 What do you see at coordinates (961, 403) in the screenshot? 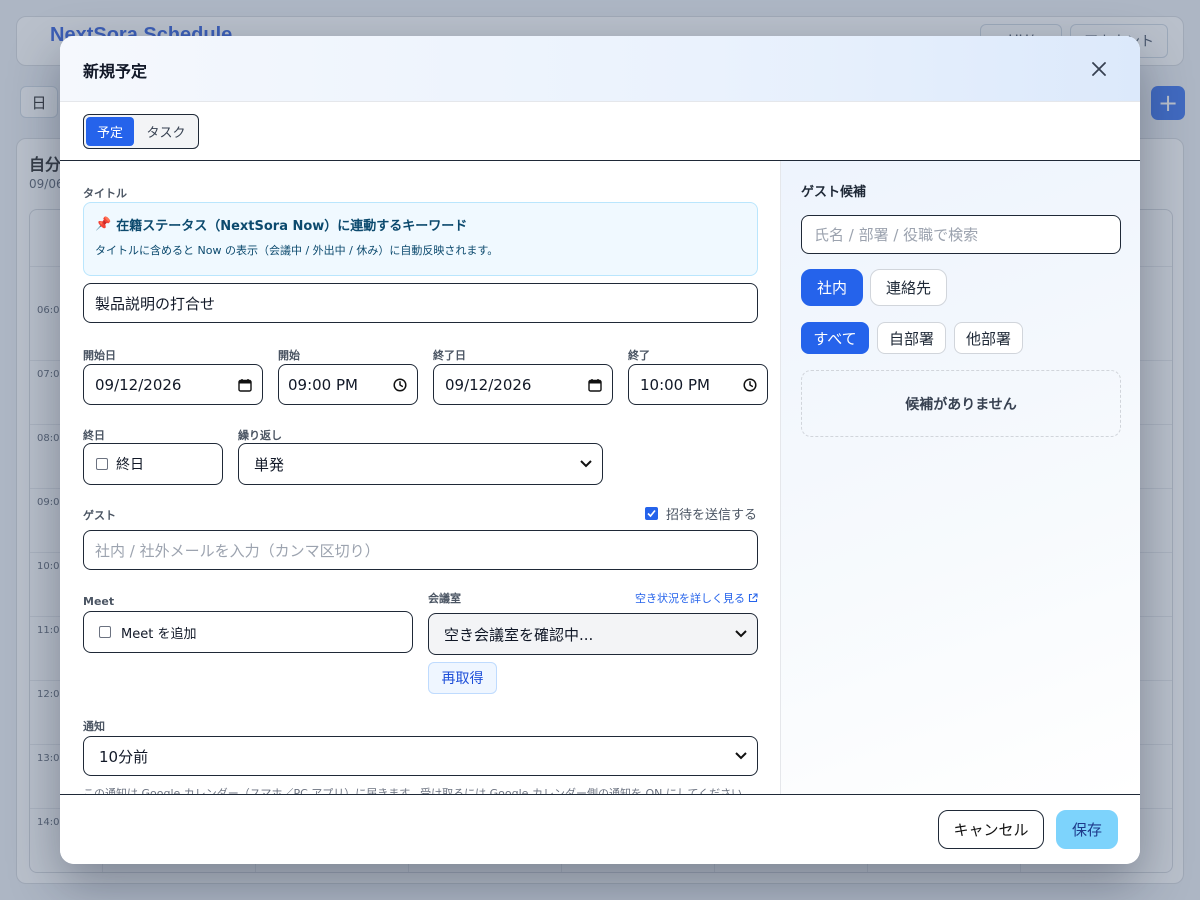
I see `empty-state: 候補がありません` at bounding box center [961, 403].